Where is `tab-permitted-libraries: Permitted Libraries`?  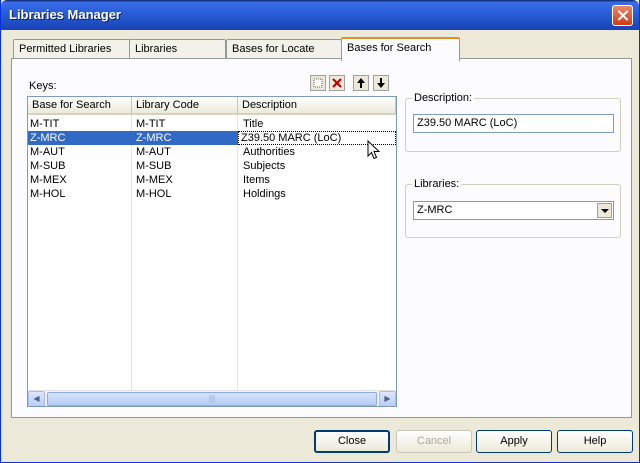 tab-permitted-libraries: Permitted Libraries is located at coordinates (72, 49).